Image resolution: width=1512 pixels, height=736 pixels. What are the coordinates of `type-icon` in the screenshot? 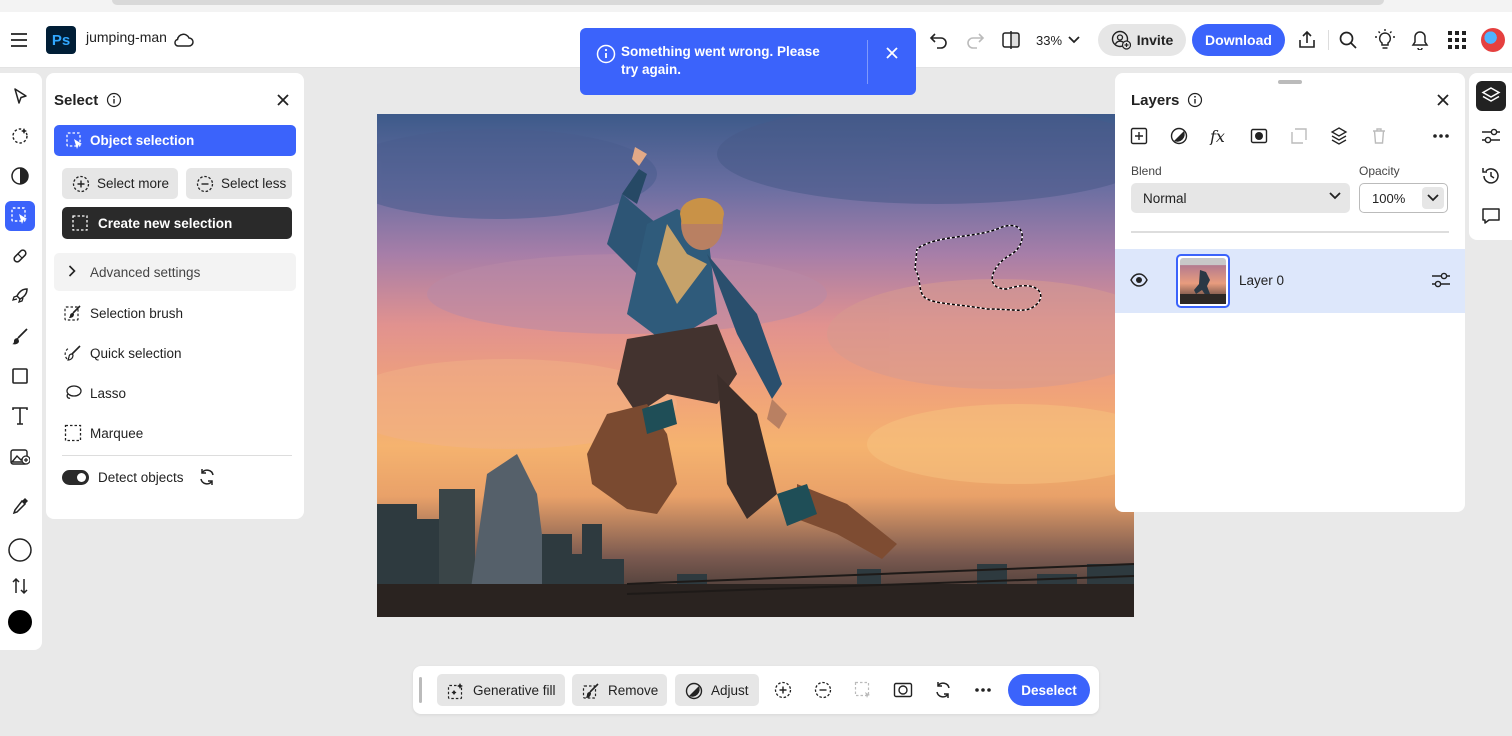 It's located at (20, 416).